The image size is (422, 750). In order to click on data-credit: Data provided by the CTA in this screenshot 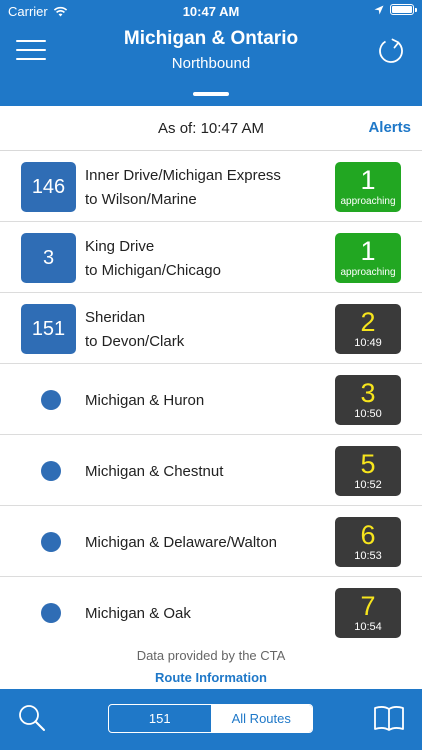, I will do `click(211, 655)`.